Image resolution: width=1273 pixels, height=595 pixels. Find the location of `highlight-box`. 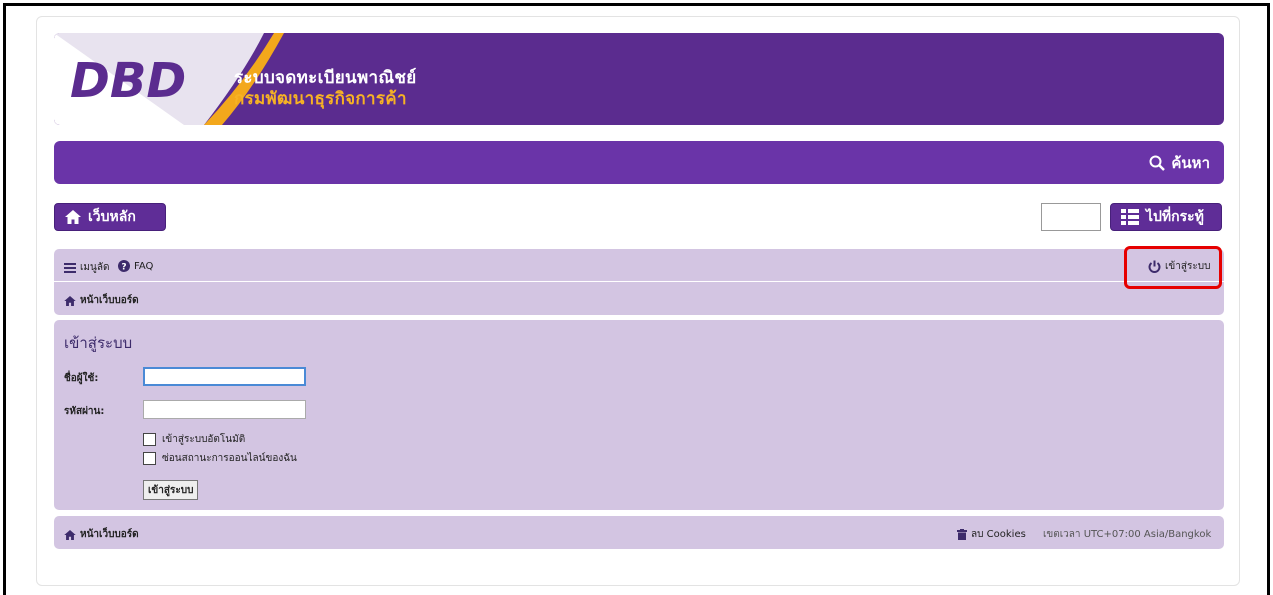

highlight-box is located at coordinates (1173, 267).